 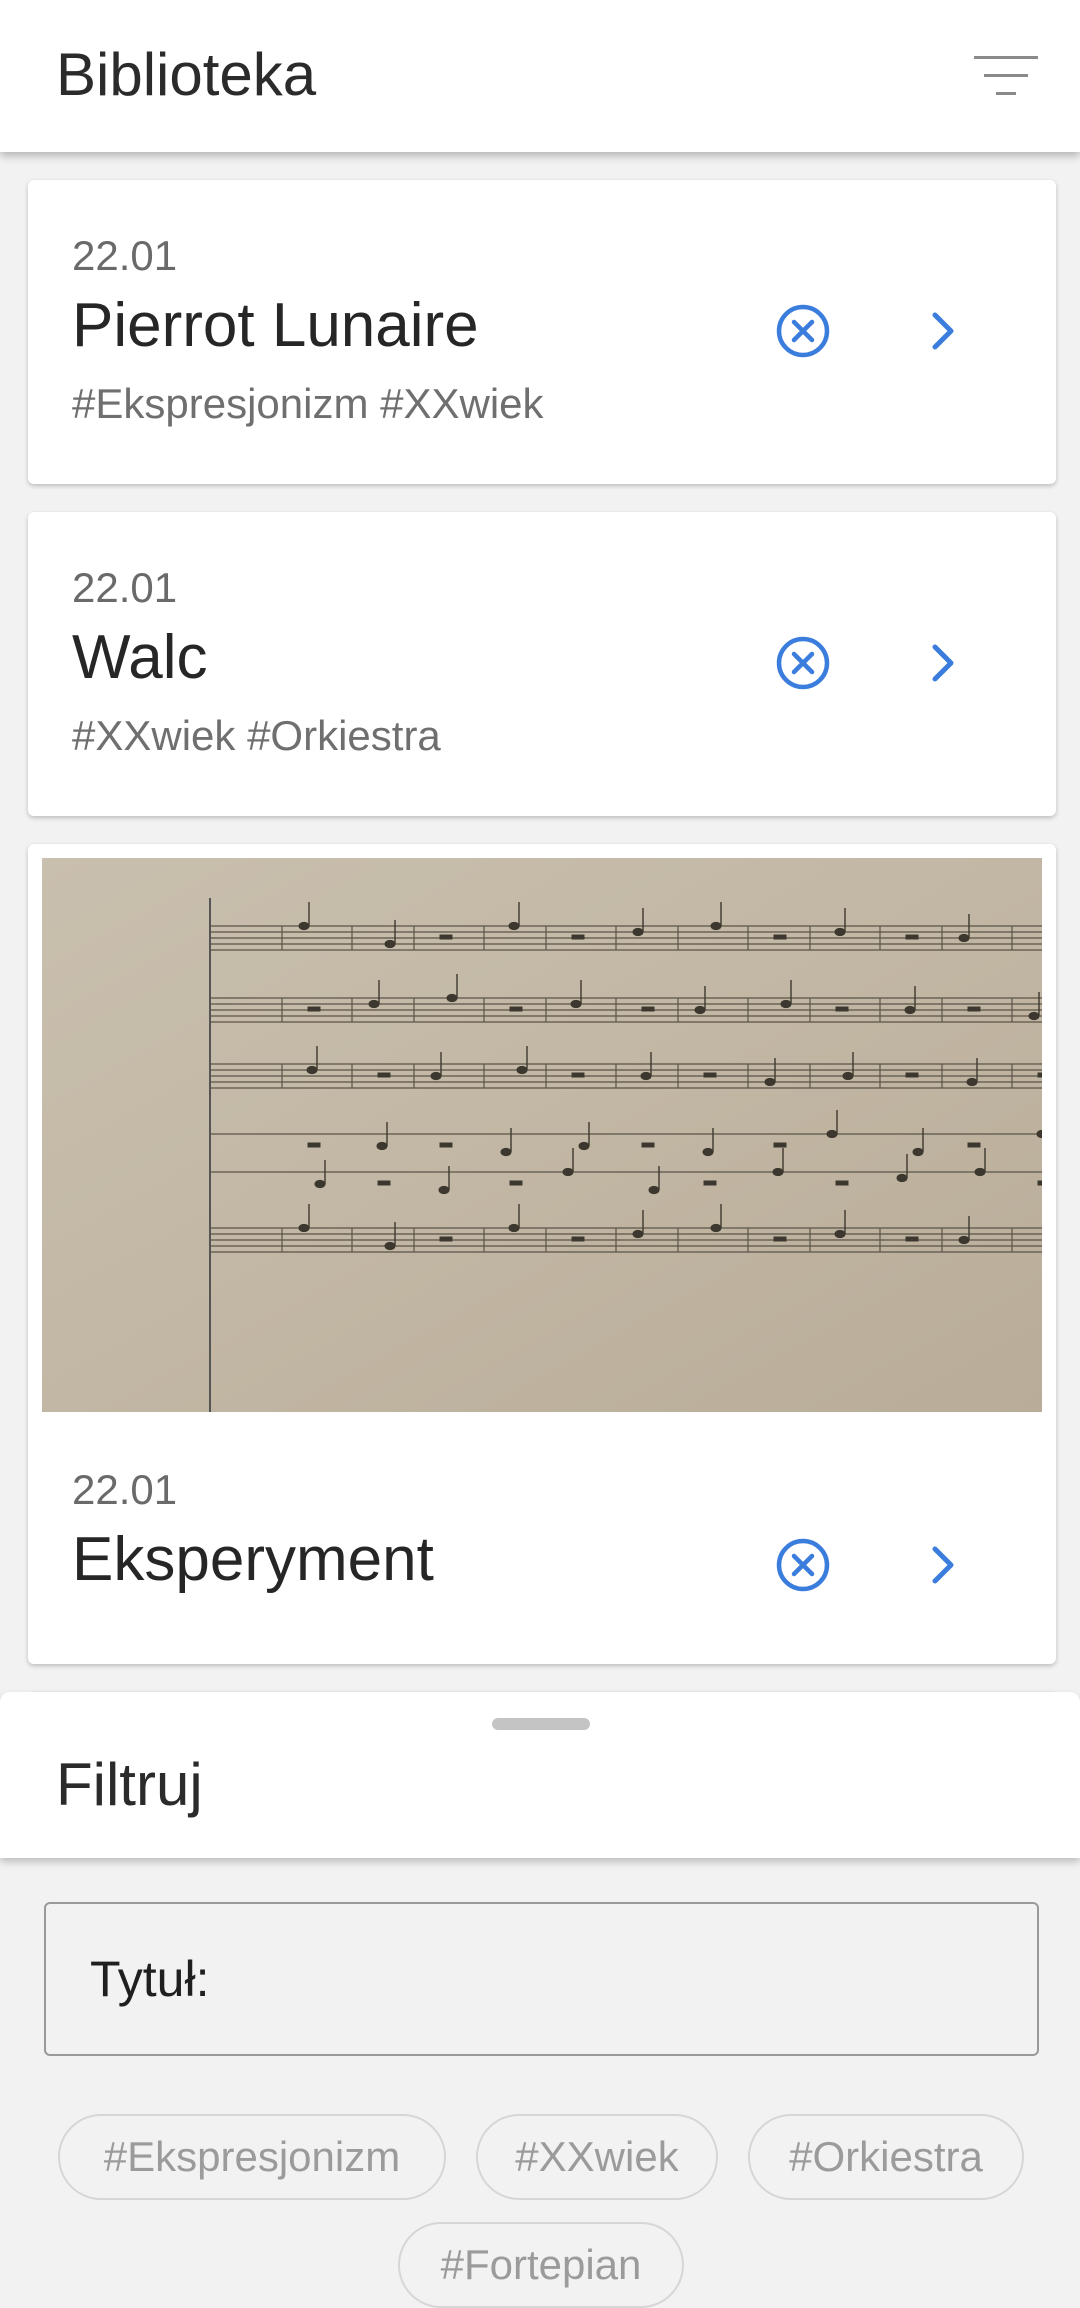 What do you see at coordinates (253, 1559) in the screenshot?
I see `card-title: Eksperyment` at bounding box center [253, 1559].